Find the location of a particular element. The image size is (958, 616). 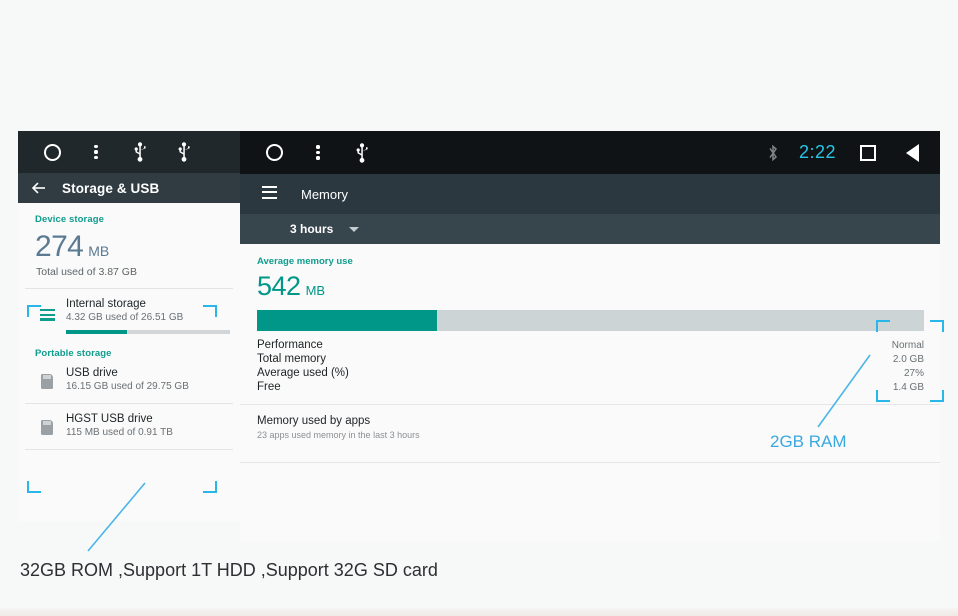

stat-key: Performance is located at coordinates (290, 345).